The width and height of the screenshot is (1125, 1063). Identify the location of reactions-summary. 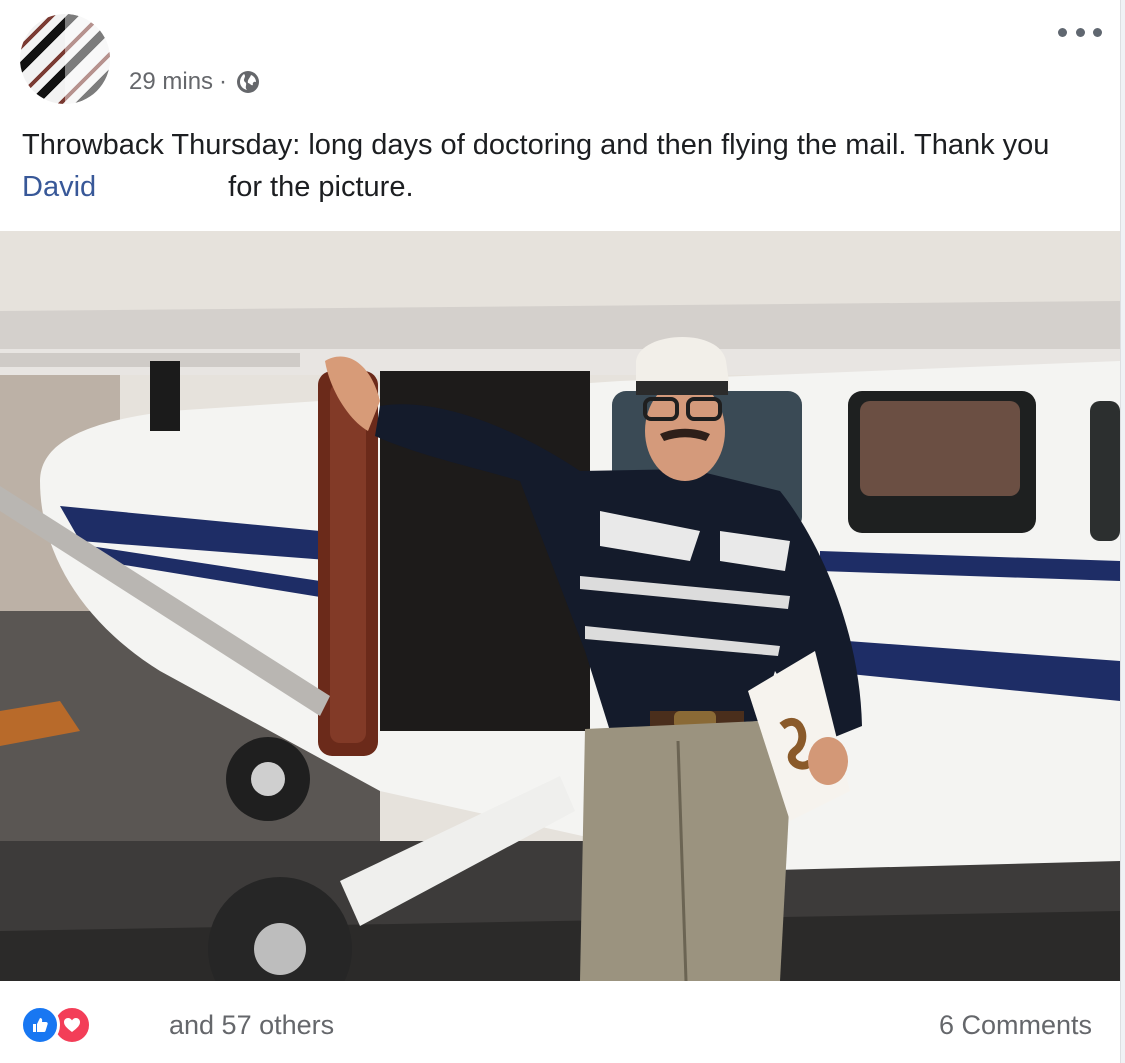
(56, 1025).